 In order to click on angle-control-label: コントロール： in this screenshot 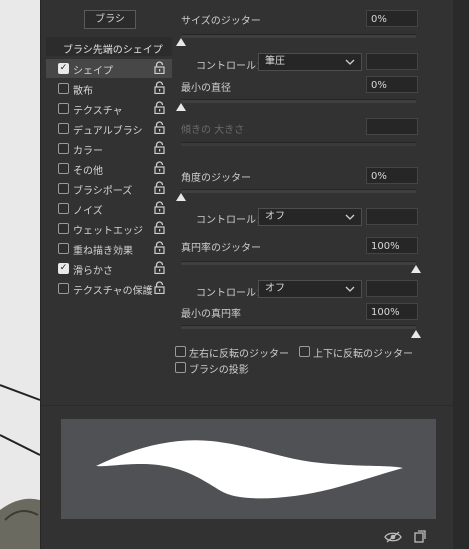, I will do `click(231, 220)`.